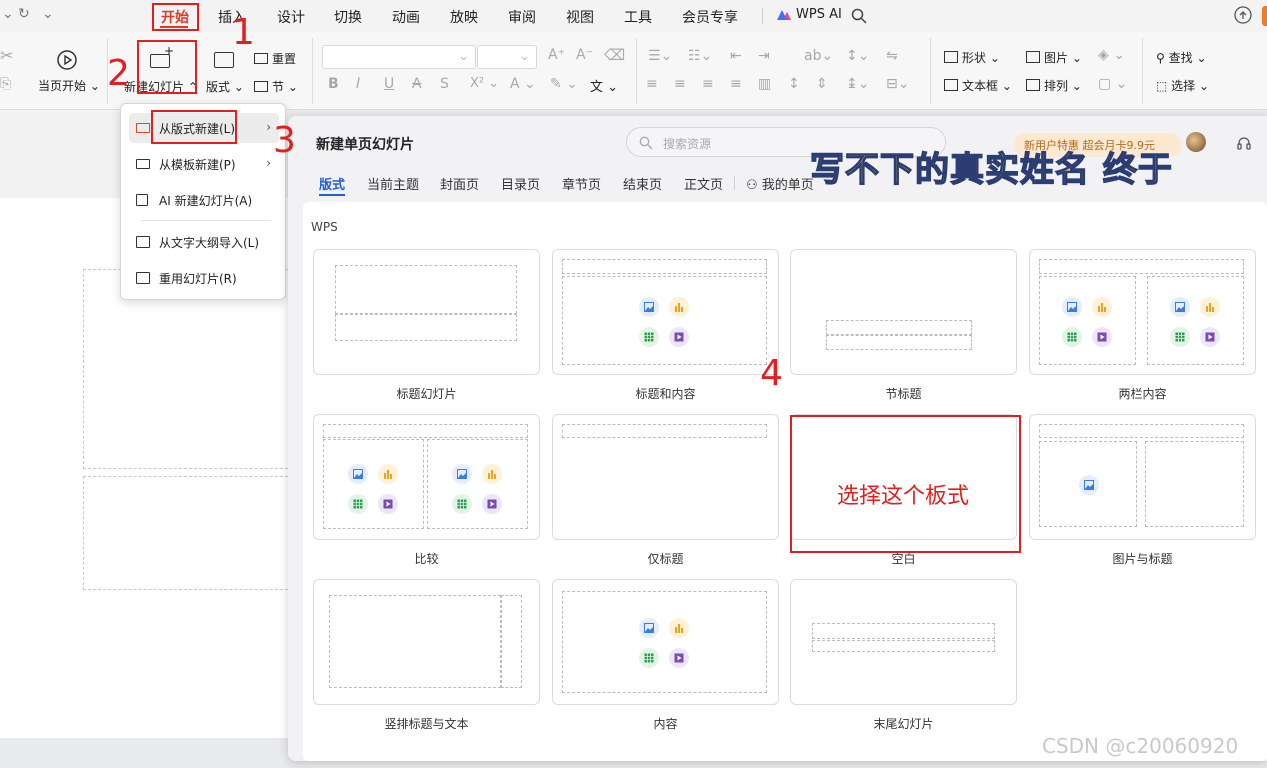 This screenshot has height=768, width=1267. What do you see at coordinates (426, 477) in the screenshot?
I see `layout-card-comparison` at bounding box center [426, 477].